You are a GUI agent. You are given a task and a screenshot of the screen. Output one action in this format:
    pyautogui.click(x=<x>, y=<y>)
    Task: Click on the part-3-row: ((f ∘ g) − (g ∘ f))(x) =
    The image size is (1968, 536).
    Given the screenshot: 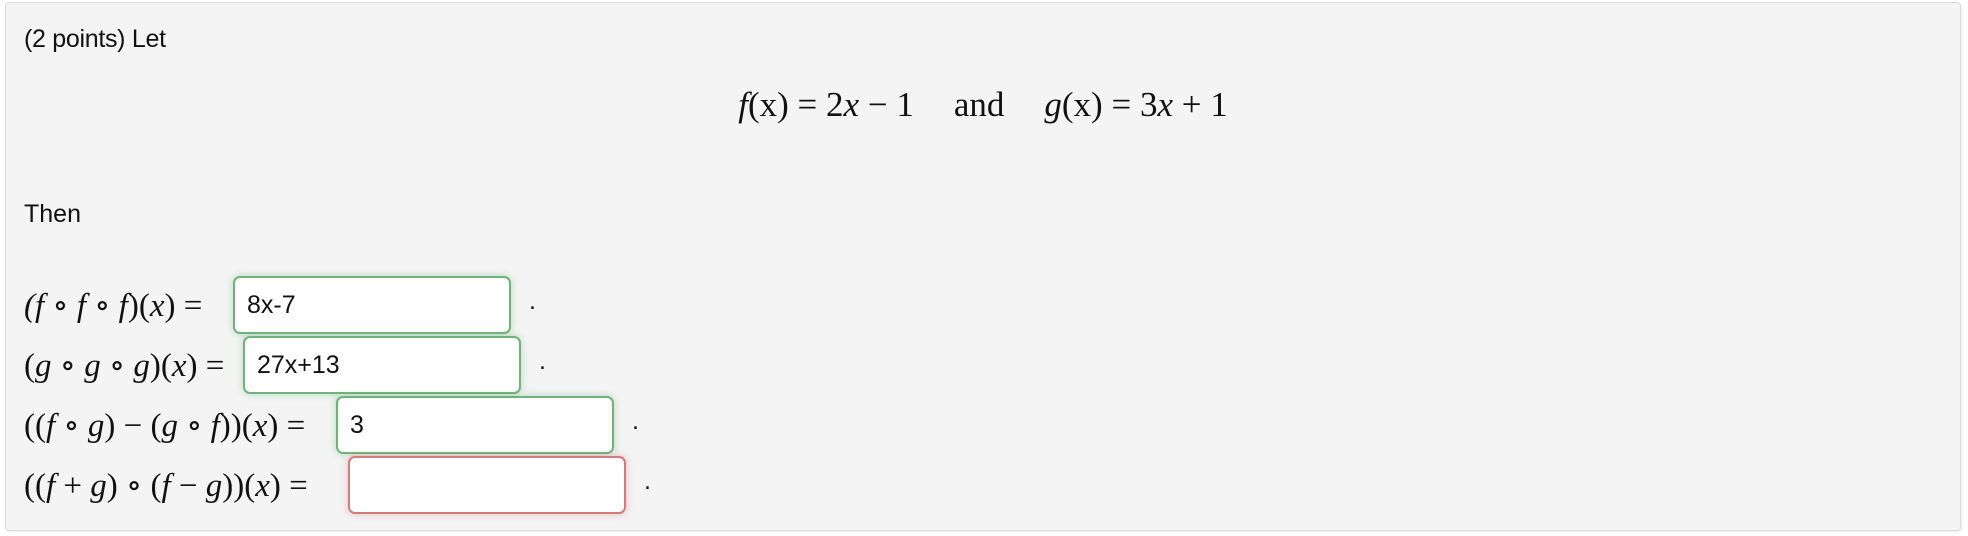 What is the action you would take?
    pyautogui.click(x=164, y=425)
    